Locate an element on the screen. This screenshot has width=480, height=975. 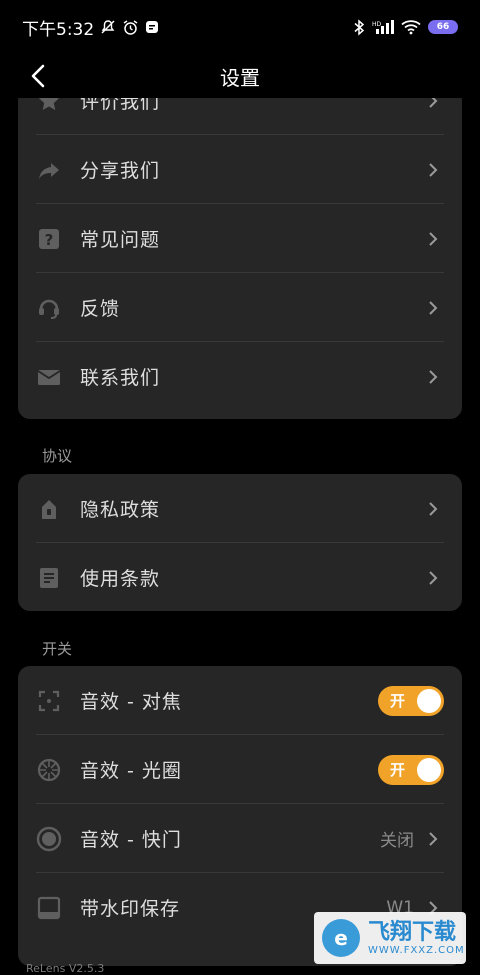
row-sound-aperture: 音效 - 光圈 开 is located at coordinates (240, 769).